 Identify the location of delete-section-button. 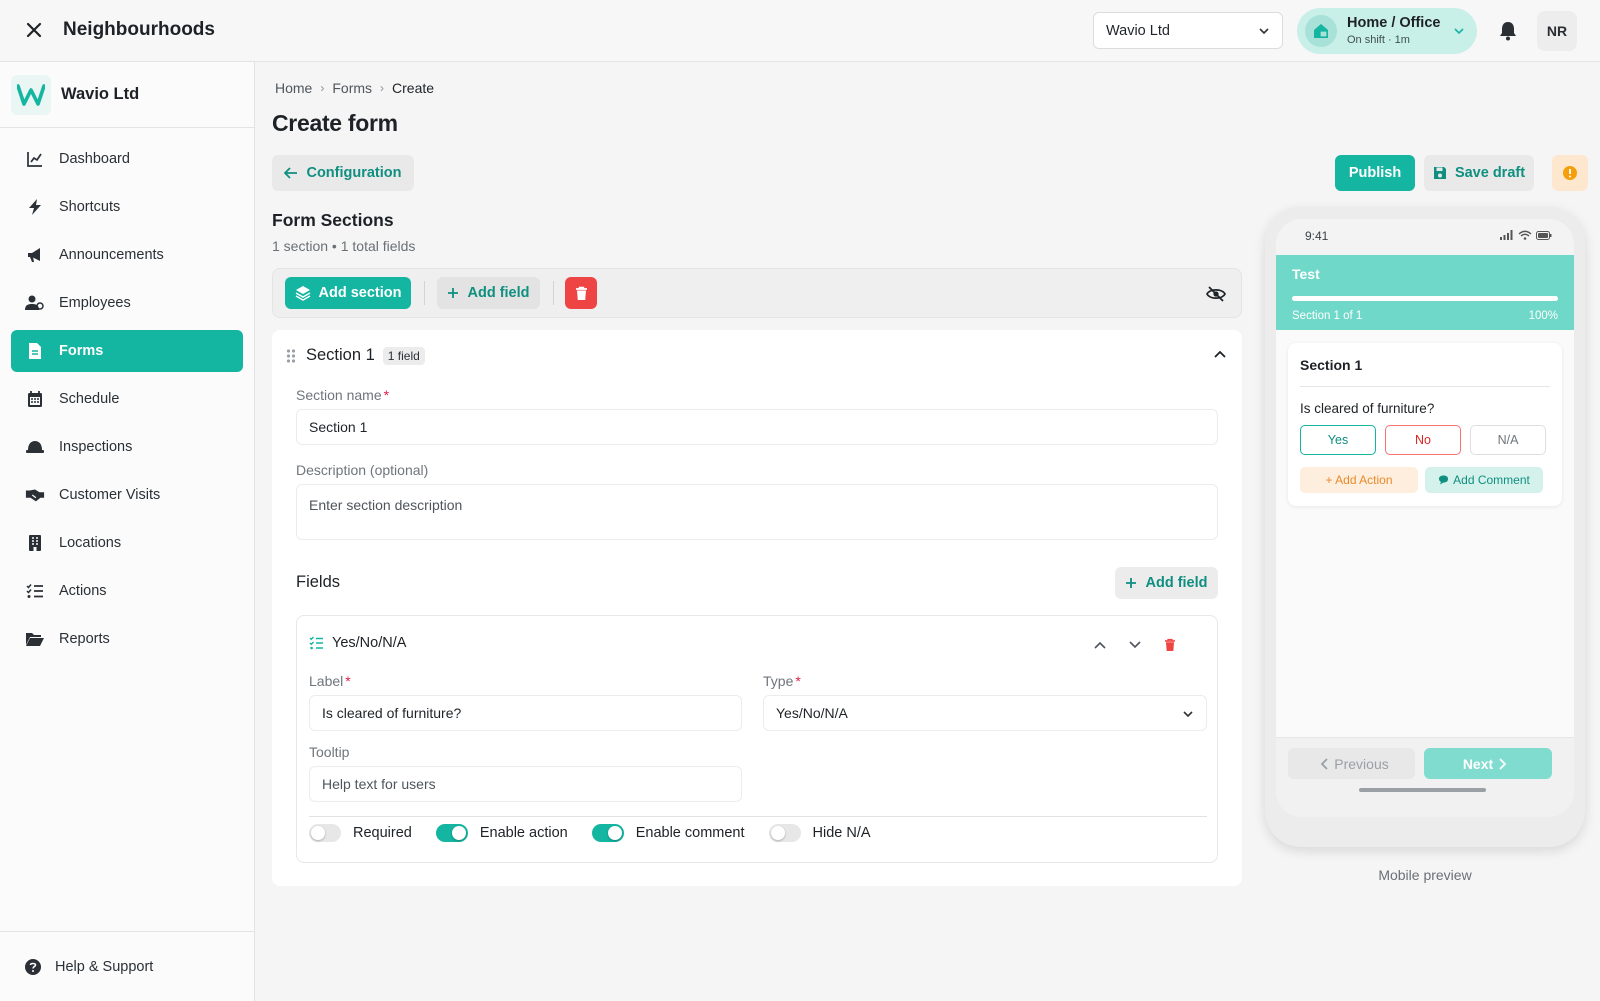
(581, 293).